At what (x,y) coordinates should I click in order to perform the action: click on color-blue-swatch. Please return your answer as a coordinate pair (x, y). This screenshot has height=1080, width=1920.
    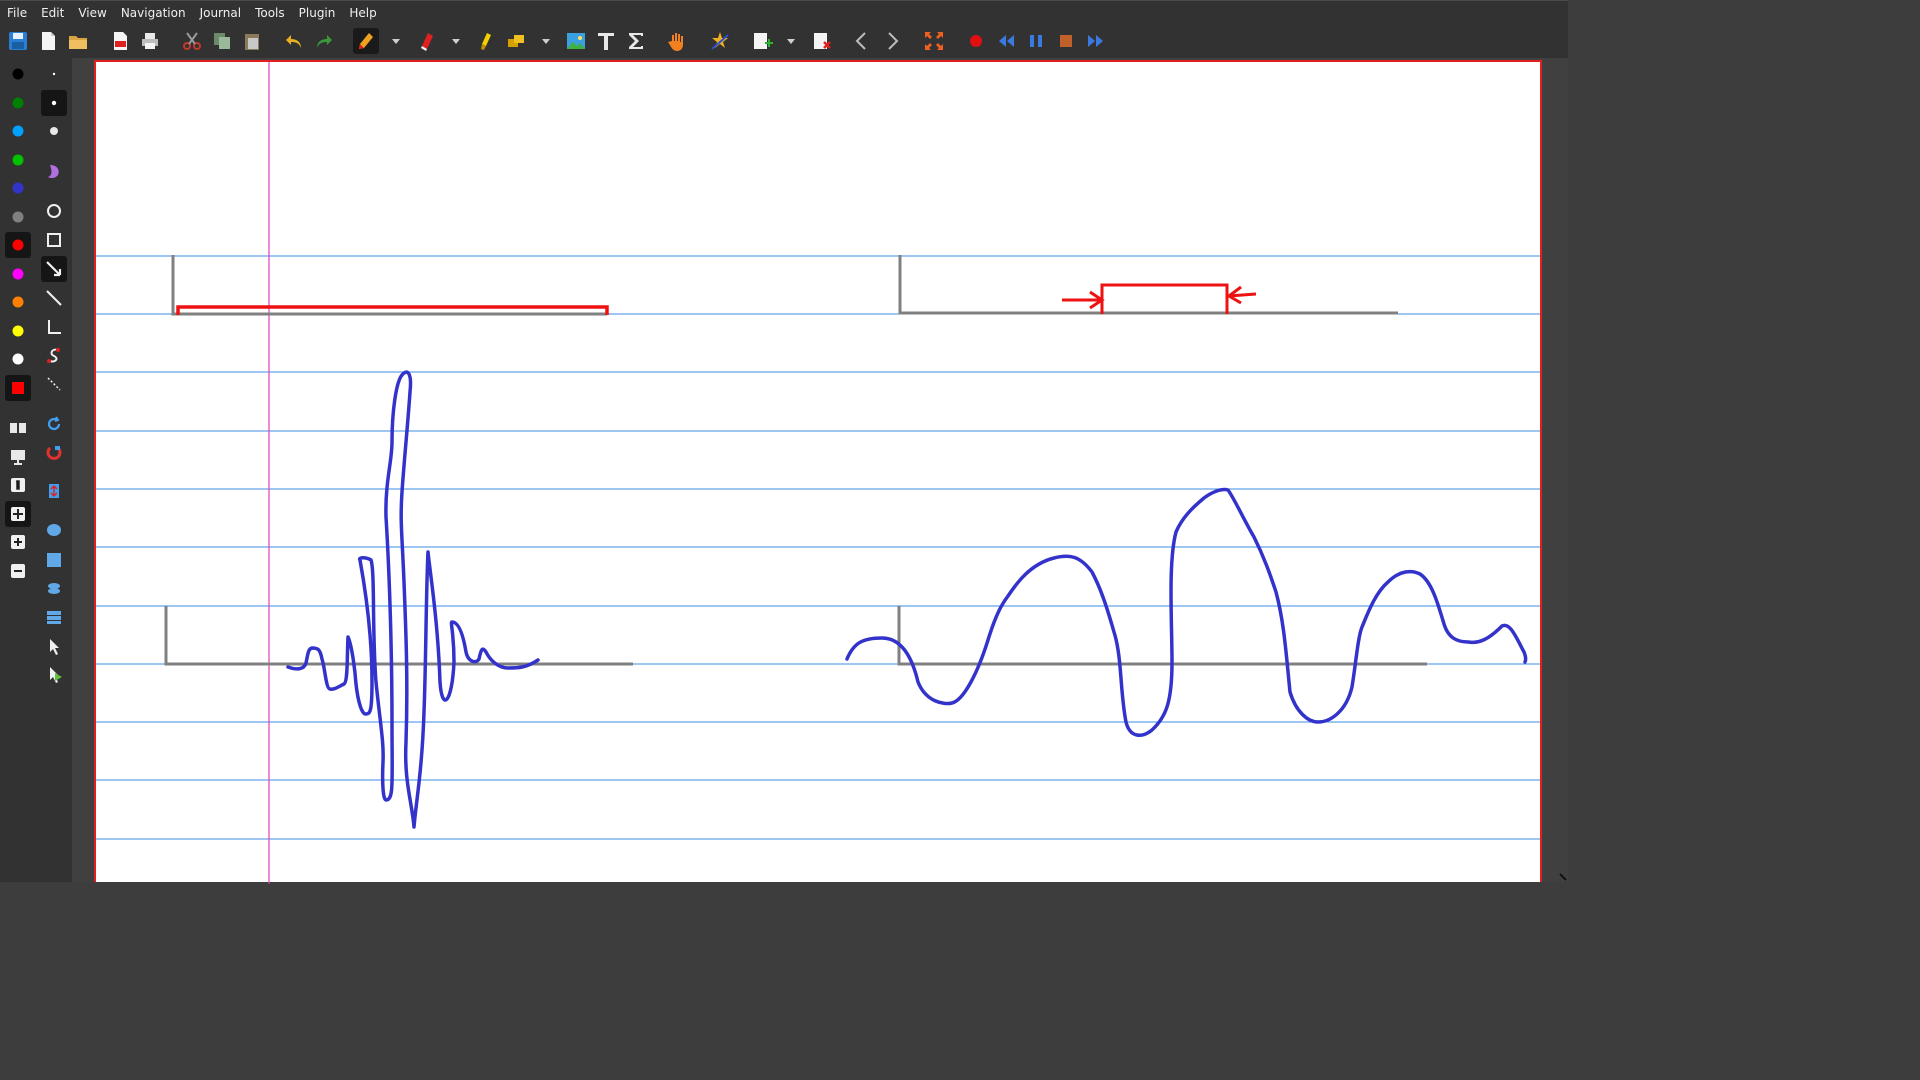
    Looking at the image, I should click on (18, 188).